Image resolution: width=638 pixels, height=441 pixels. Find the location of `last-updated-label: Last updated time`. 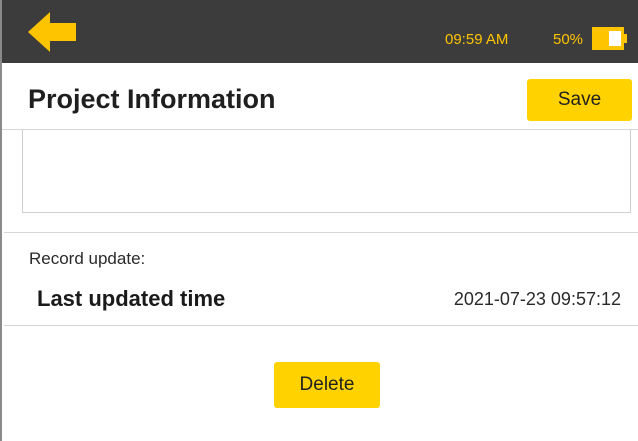

last-updated-label: Last updated time is located at coordinates (131, 298).